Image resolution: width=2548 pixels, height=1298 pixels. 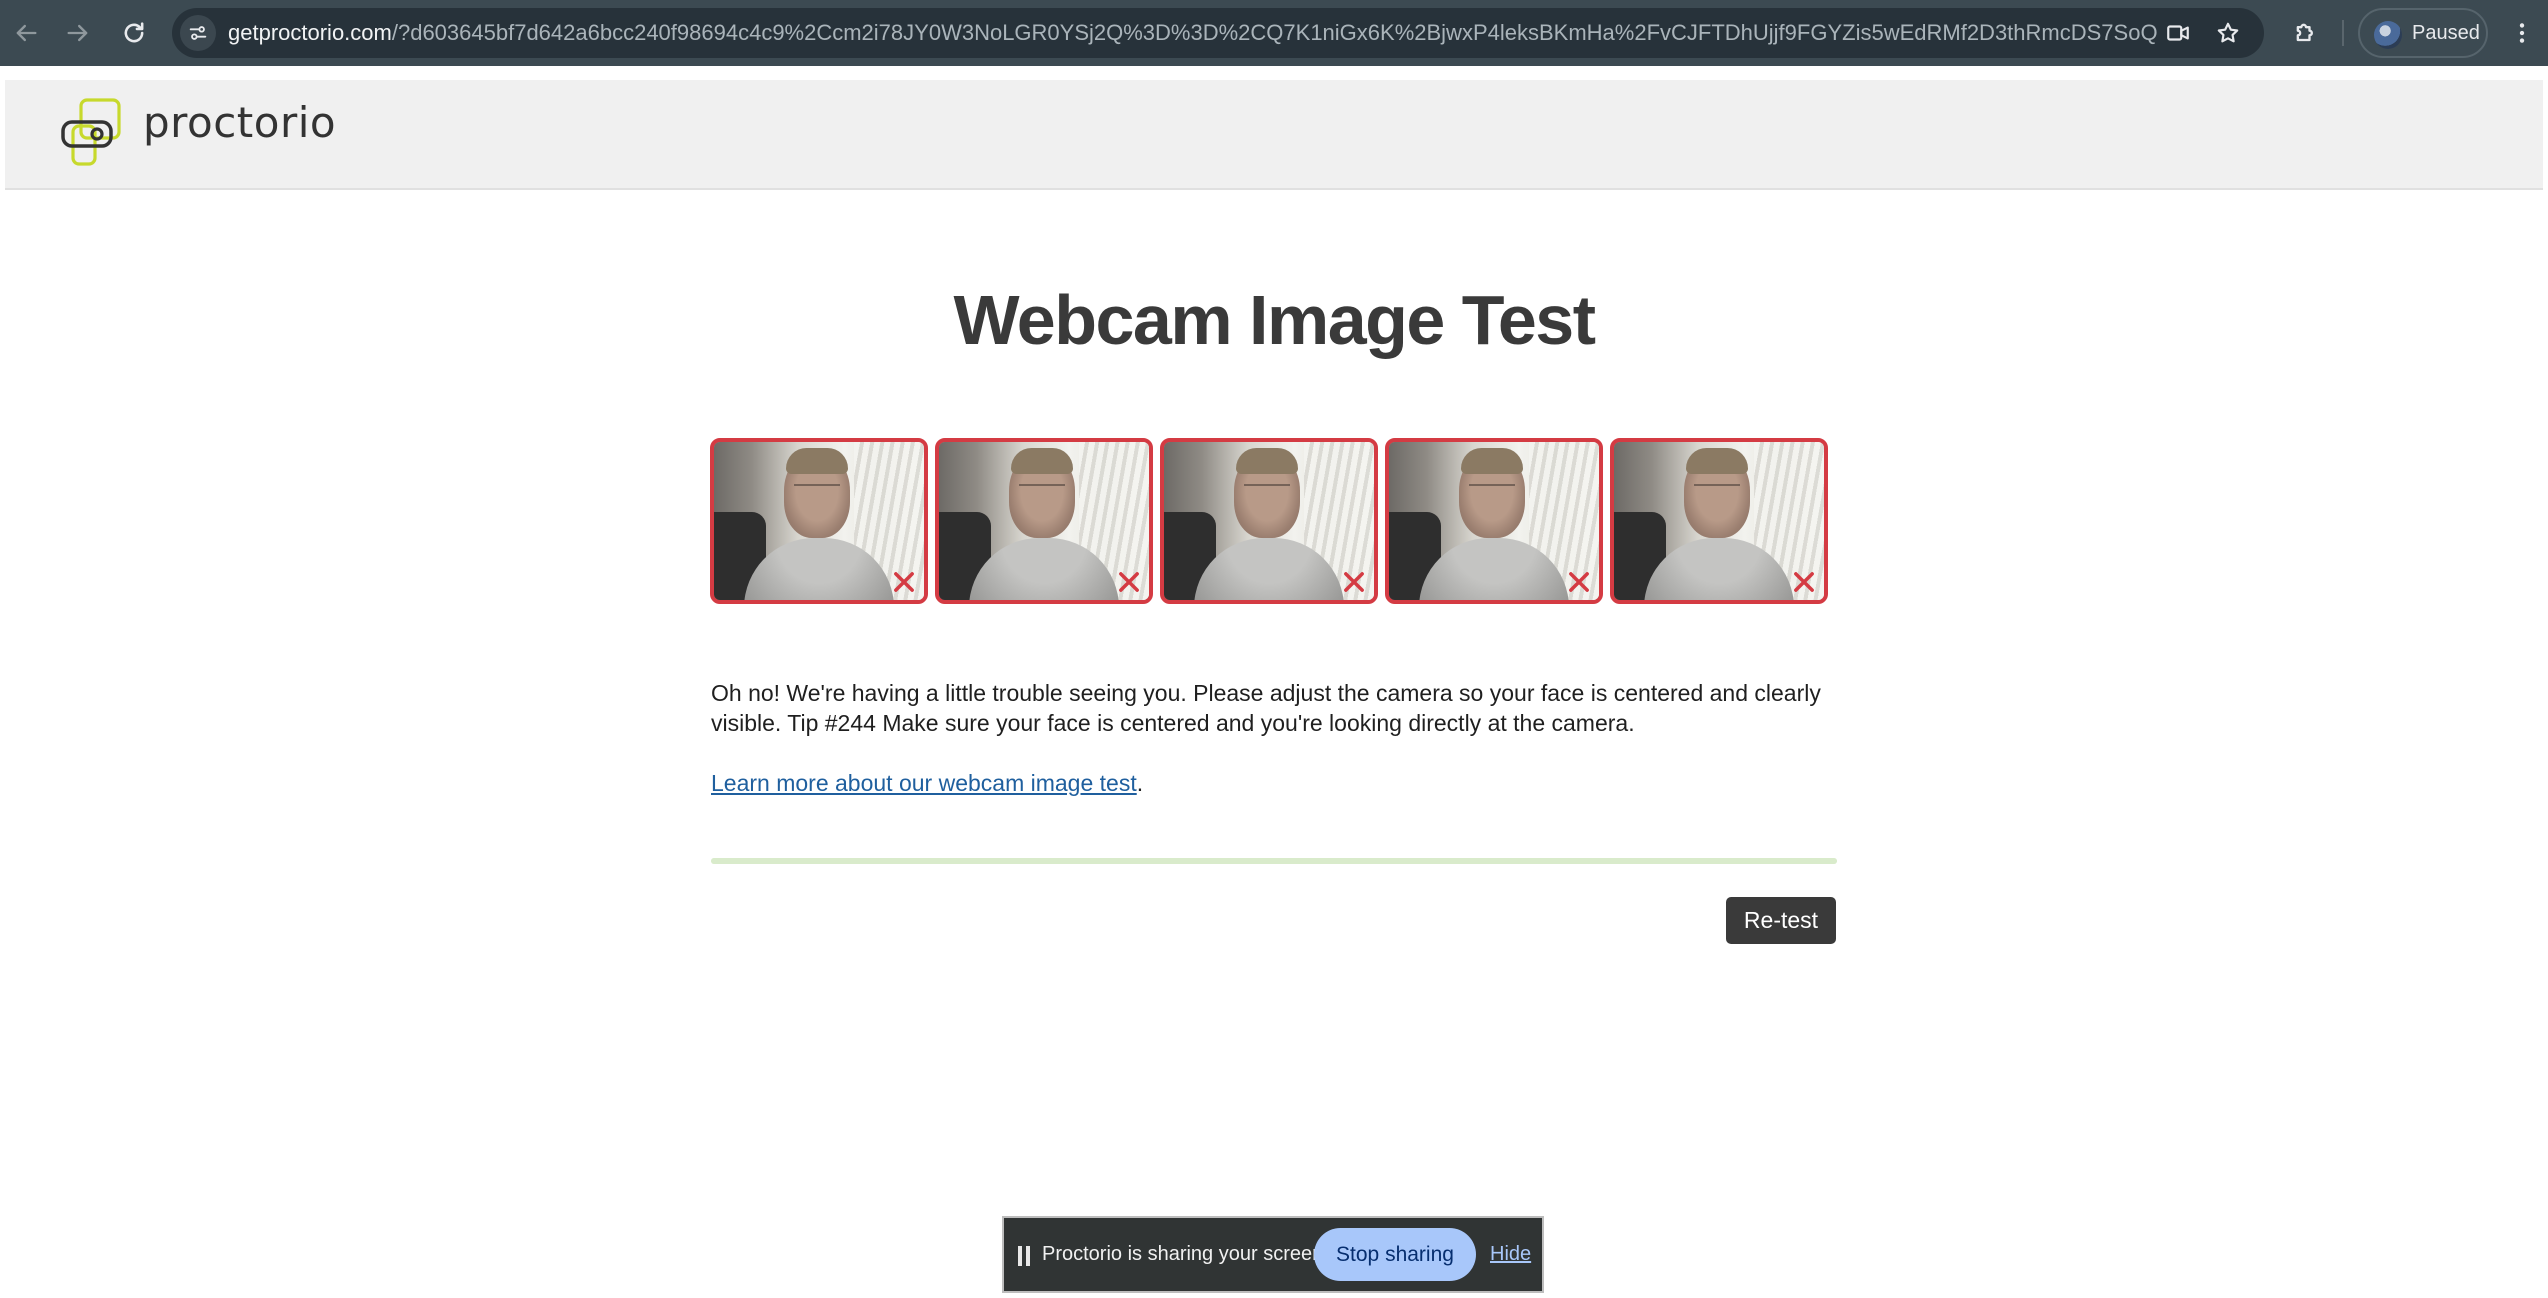 I want to click on profile-button: Paused, so click(x=2423, y=33).